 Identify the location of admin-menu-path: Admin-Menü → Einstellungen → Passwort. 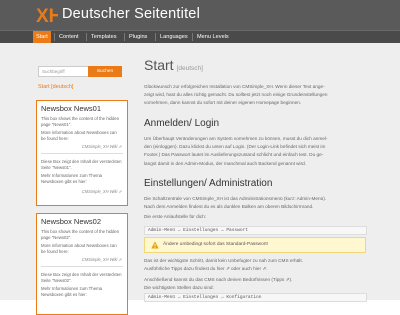
(255, 230).